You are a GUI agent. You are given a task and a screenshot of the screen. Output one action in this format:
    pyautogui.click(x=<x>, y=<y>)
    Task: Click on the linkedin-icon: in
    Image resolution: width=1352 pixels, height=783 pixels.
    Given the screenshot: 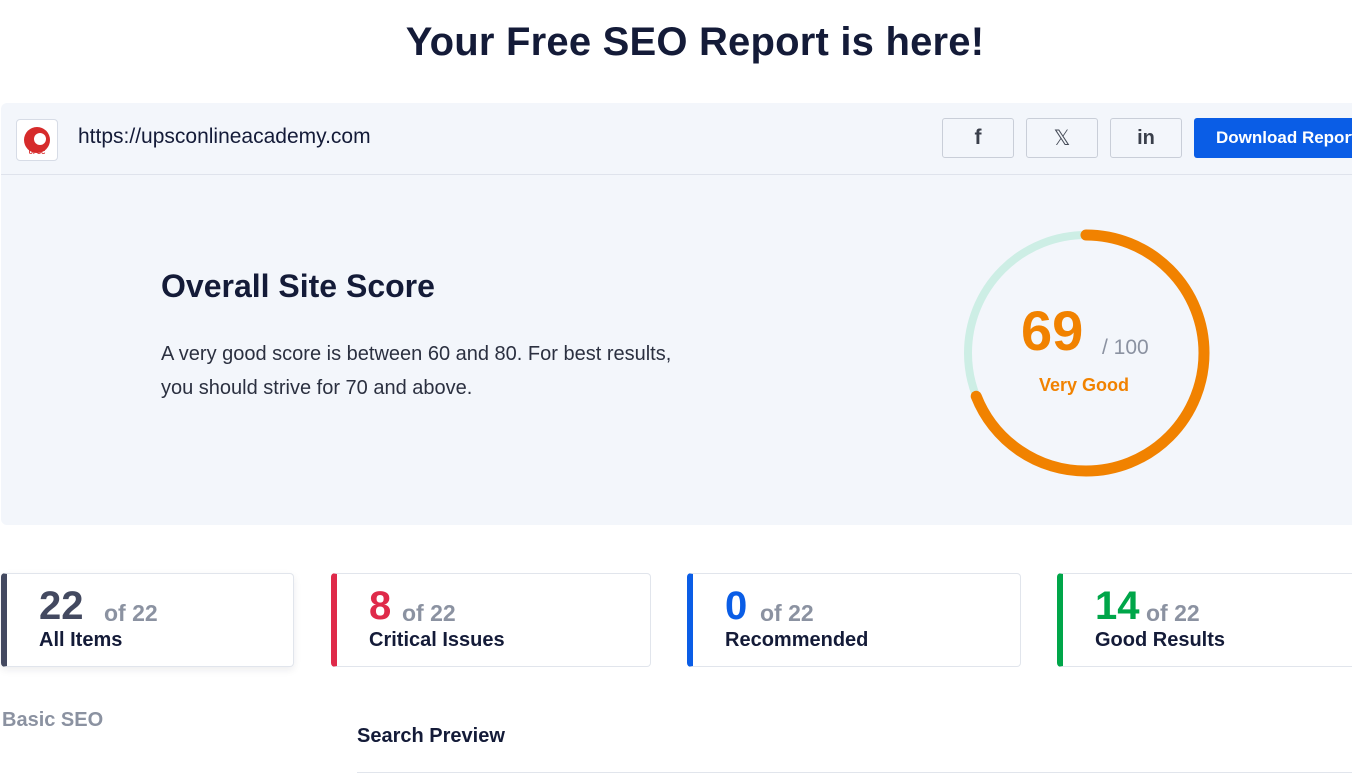 What is the action you would take?
    pyautogui.click(x=1146, y=137)
    